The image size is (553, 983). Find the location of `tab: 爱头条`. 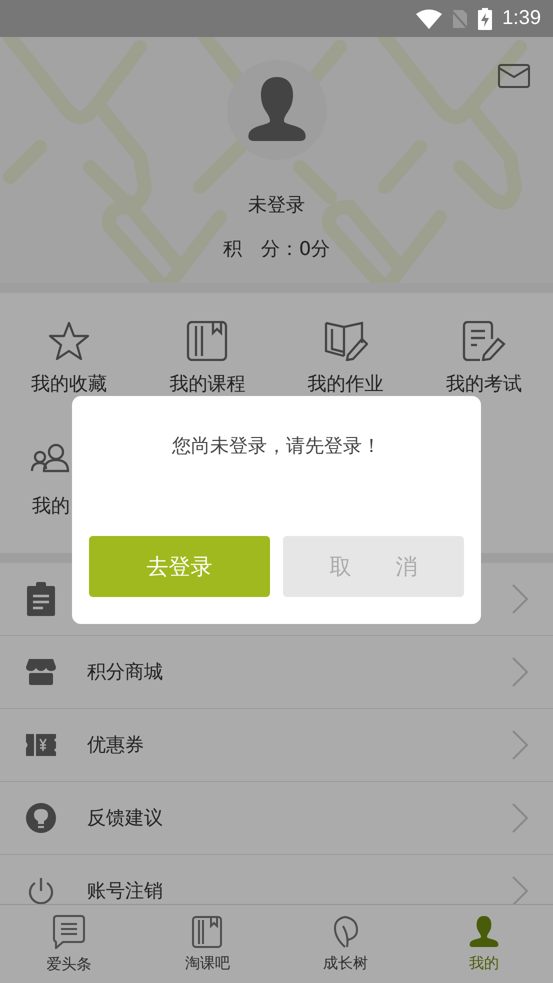

tab: 爱头条 is located at coordinates (69, 944).